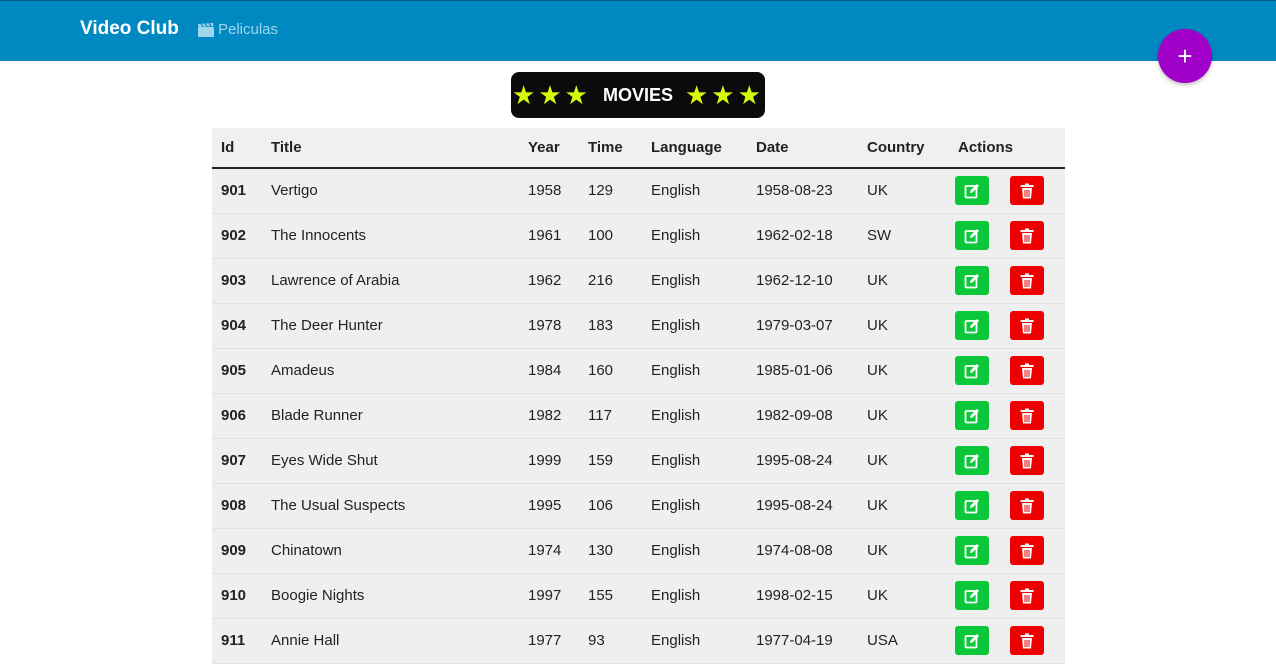  What do you see at coordinates (601, 460) in the screenshot?
I see `cell-time: 159` at bounding box center [601, 460].